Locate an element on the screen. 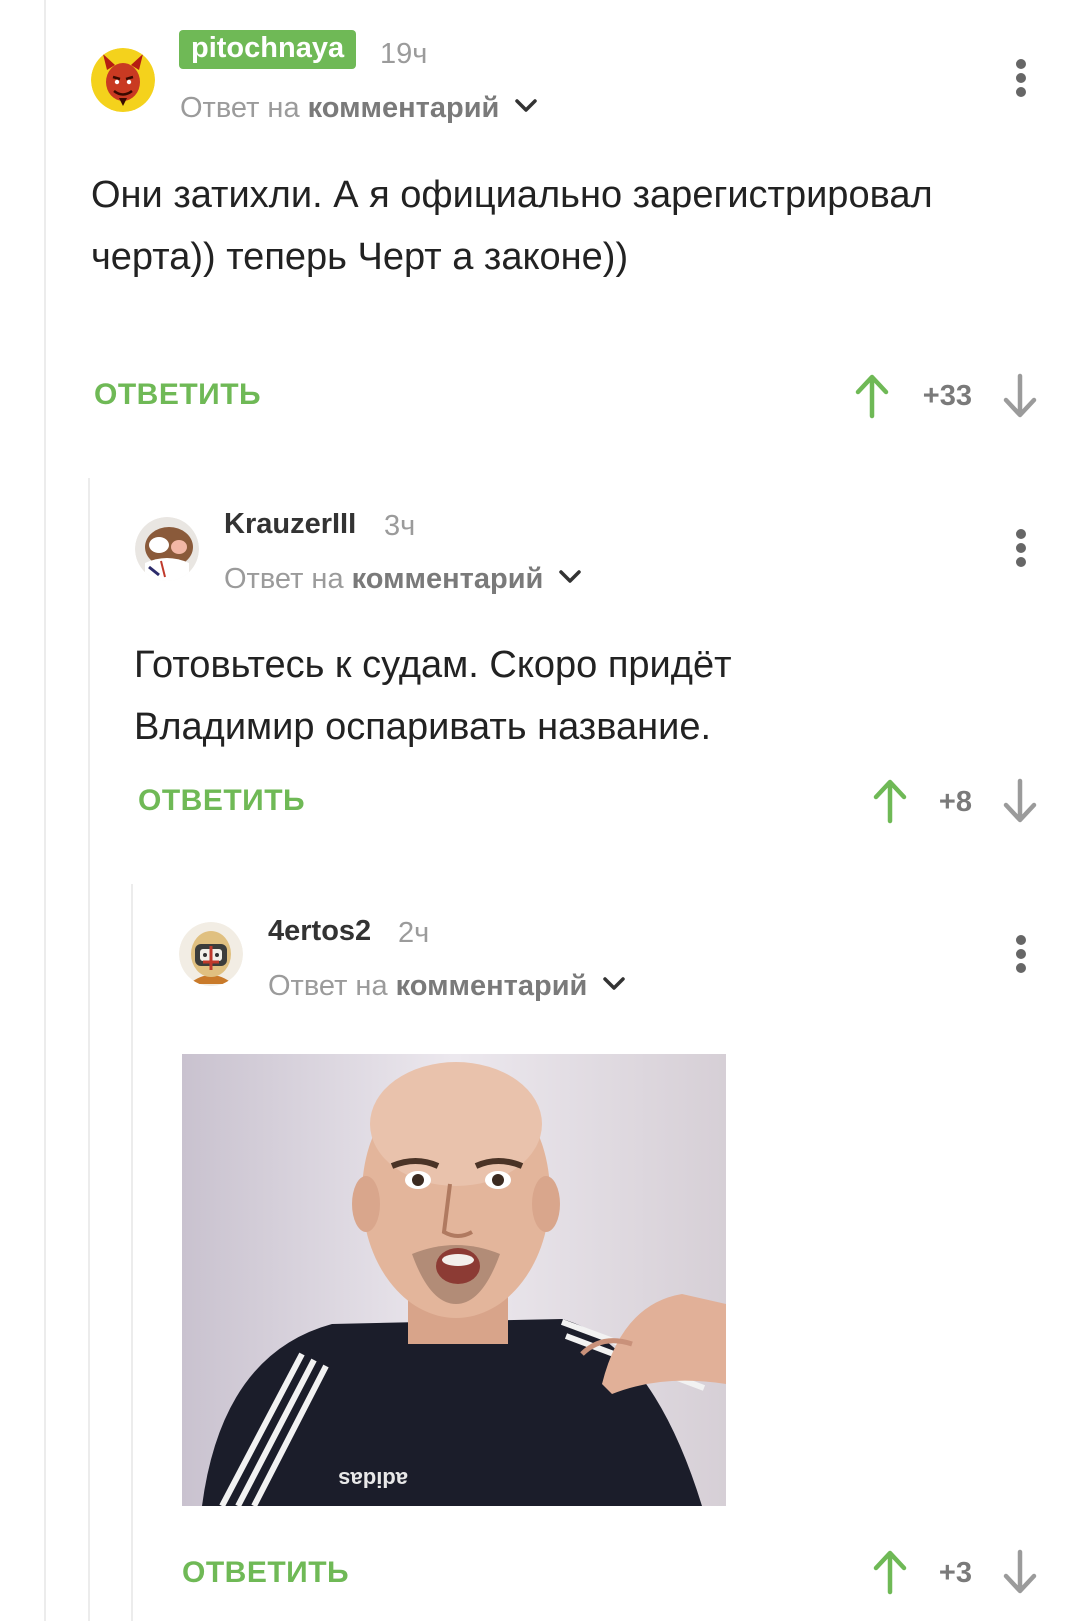 The height and width of the screenshot is (1621, 1080). author-name: 4ertos2 is located at coordinates (319, 931).